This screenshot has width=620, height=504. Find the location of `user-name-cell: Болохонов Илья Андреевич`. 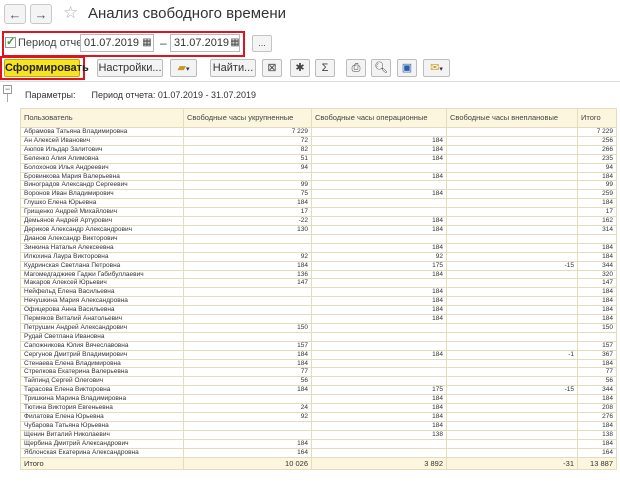

user-name-cell: Болохонов Илья Андреевич is located at coordinates (102, 167).